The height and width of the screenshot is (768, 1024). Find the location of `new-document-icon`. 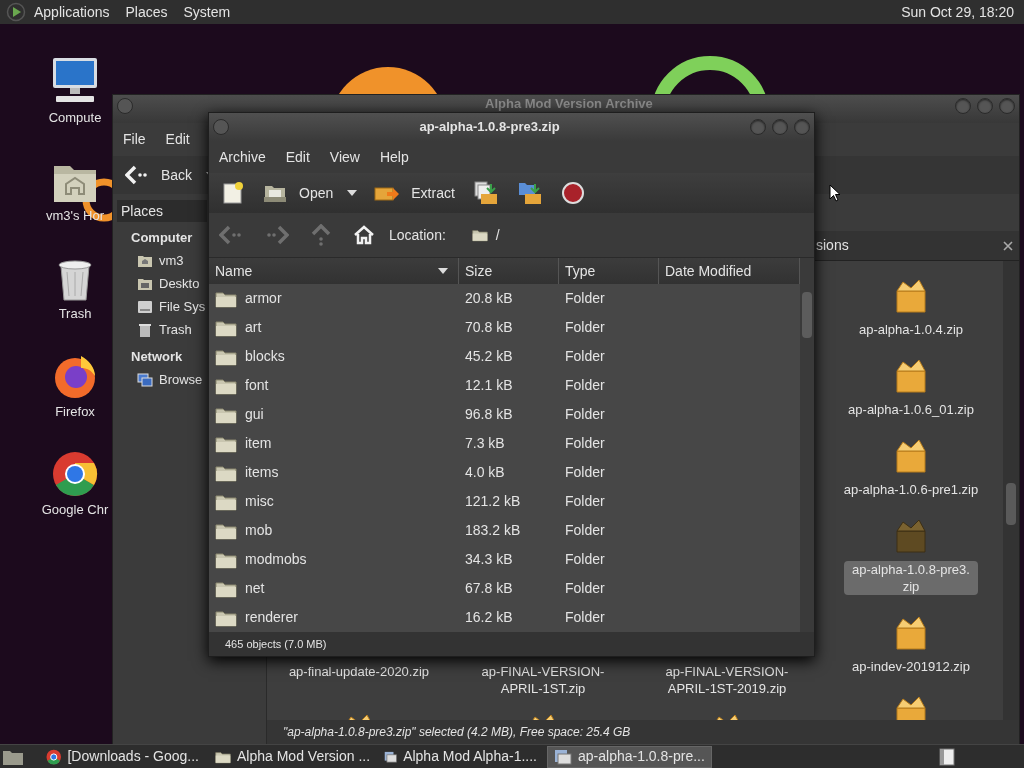

new-document-icon is located at coordinates (233, 193).